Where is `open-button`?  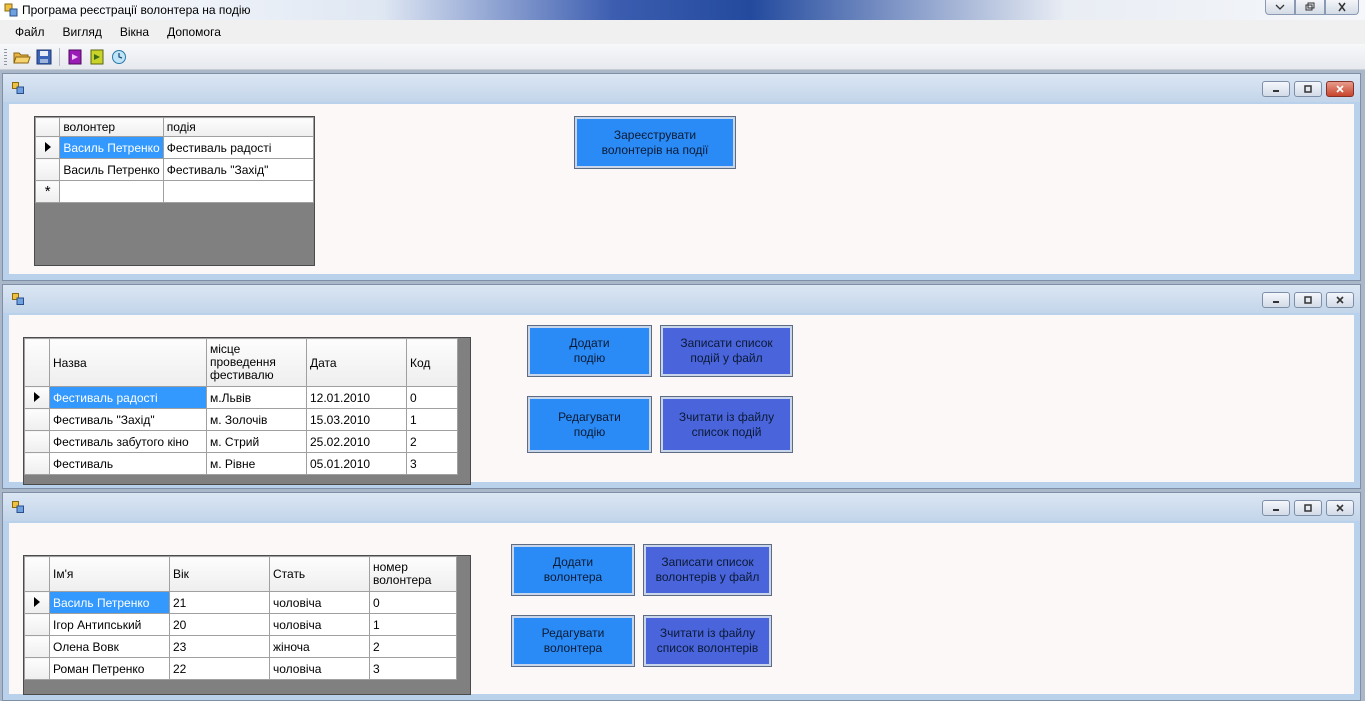 open-button is located at coordinates (22, 57).